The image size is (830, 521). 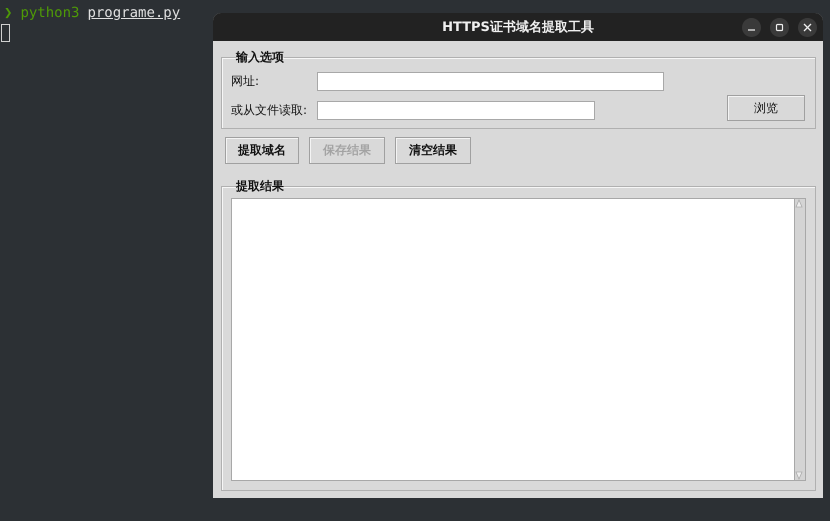 I want to click on close-button, so click(x=807, y=27).